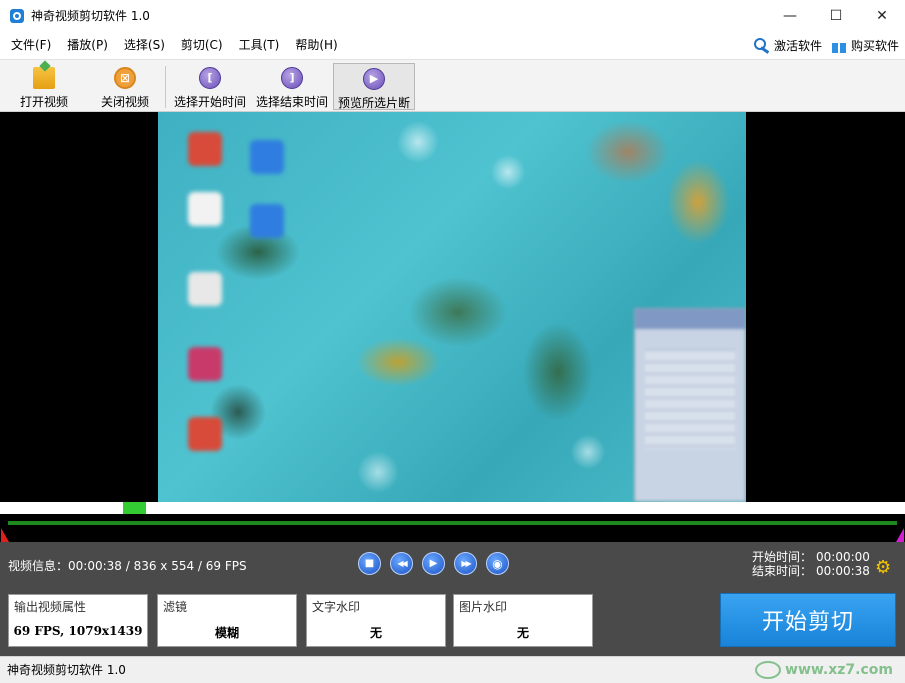 The image size is (905, 683). I want to click on activate-label: 激活软件, so click(797, 45).